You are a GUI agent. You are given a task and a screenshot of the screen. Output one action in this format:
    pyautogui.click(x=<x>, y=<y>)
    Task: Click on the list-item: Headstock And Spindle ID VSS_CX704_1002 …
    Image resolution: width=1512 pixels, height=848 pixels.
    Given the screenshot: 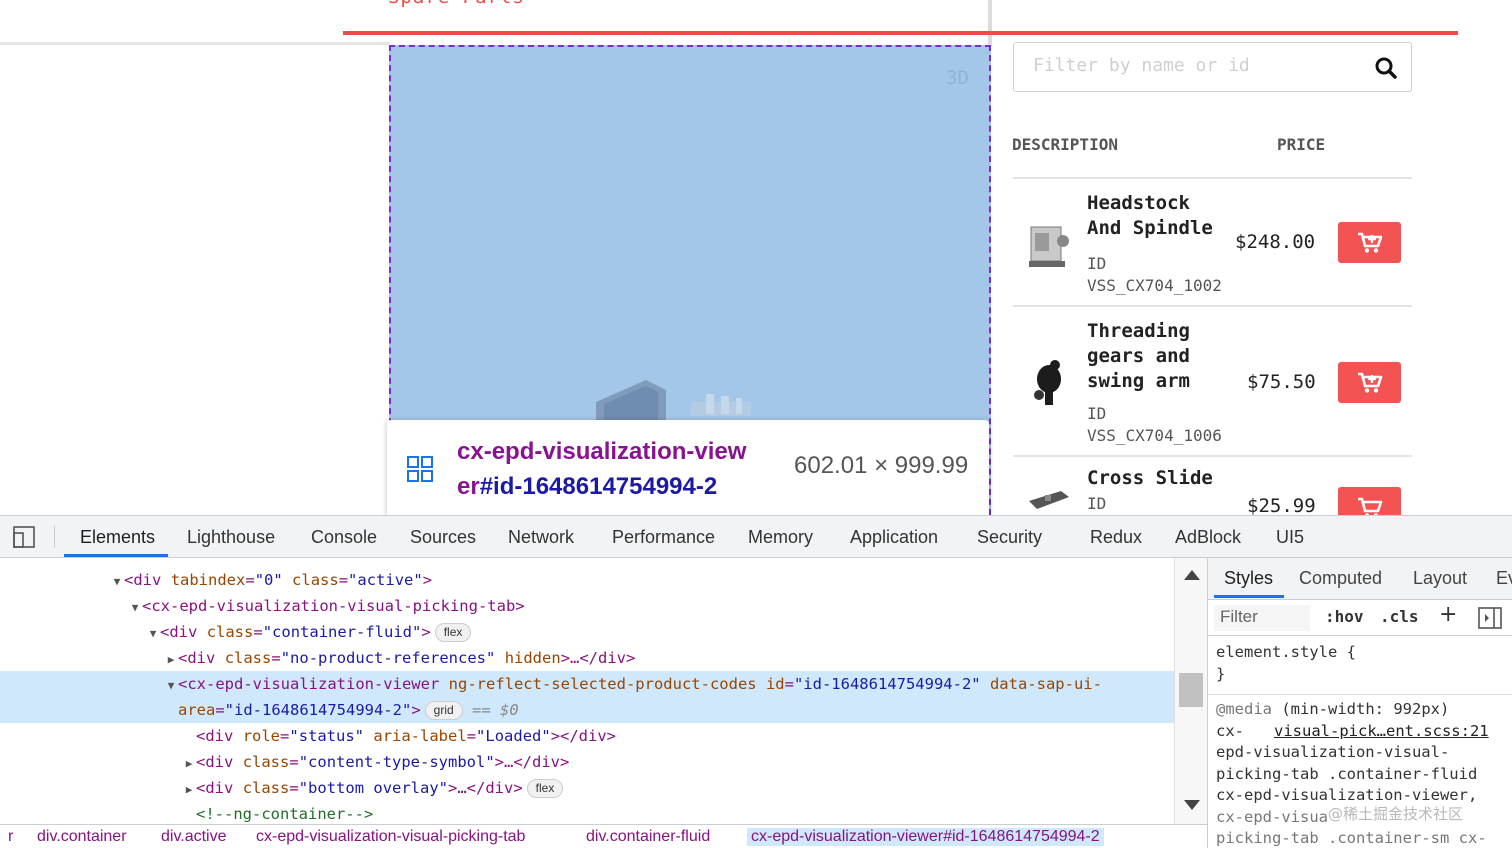 What is the action you would take?
    pyautogui.click(x=1212, y=241)
    